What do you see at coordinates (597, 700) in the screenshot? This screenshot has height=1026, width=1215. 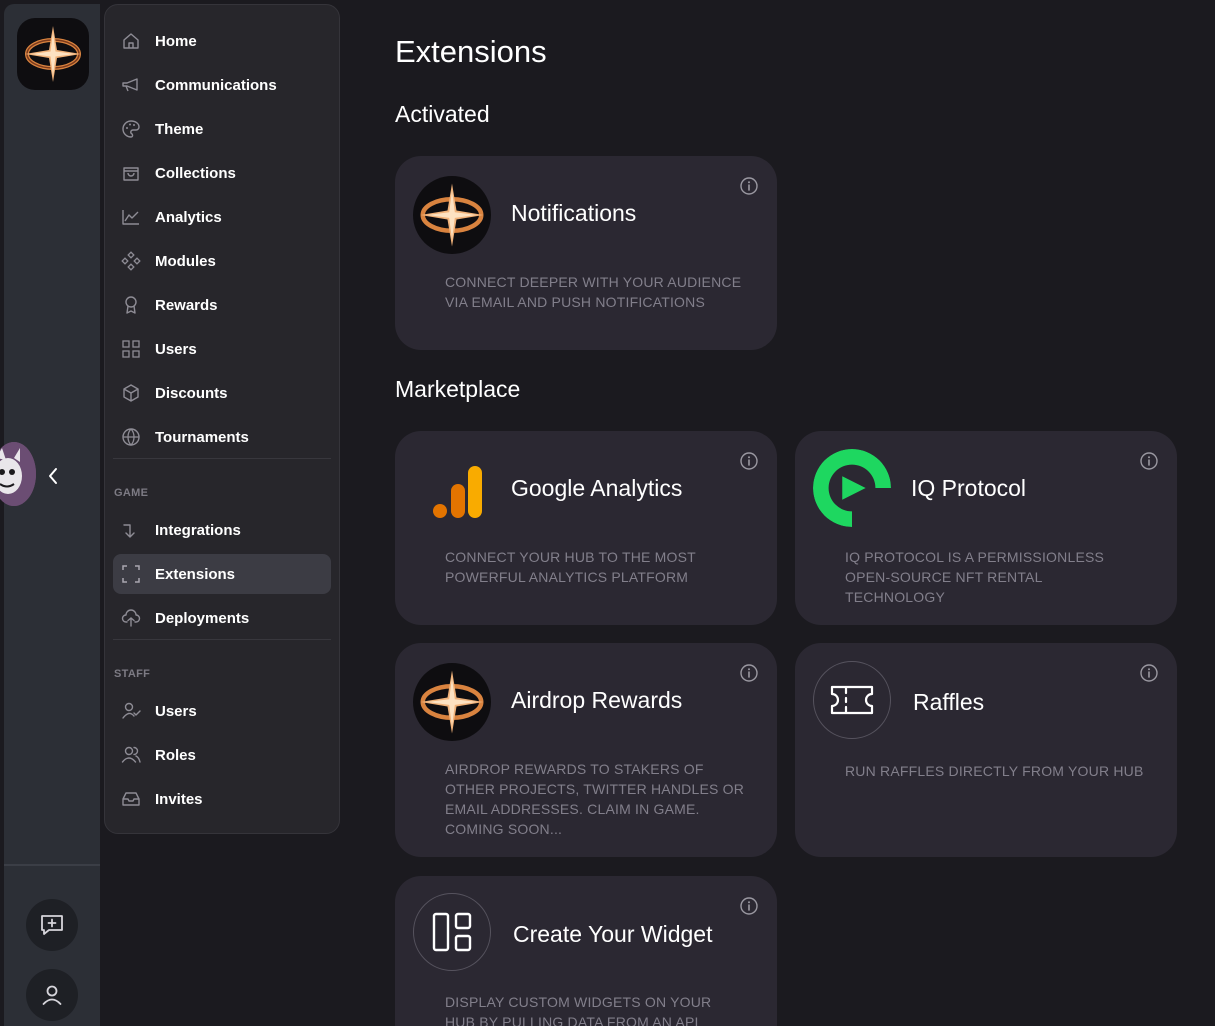 I see `card-title: Airdrop Rewards` at bounding box center [597, 700].